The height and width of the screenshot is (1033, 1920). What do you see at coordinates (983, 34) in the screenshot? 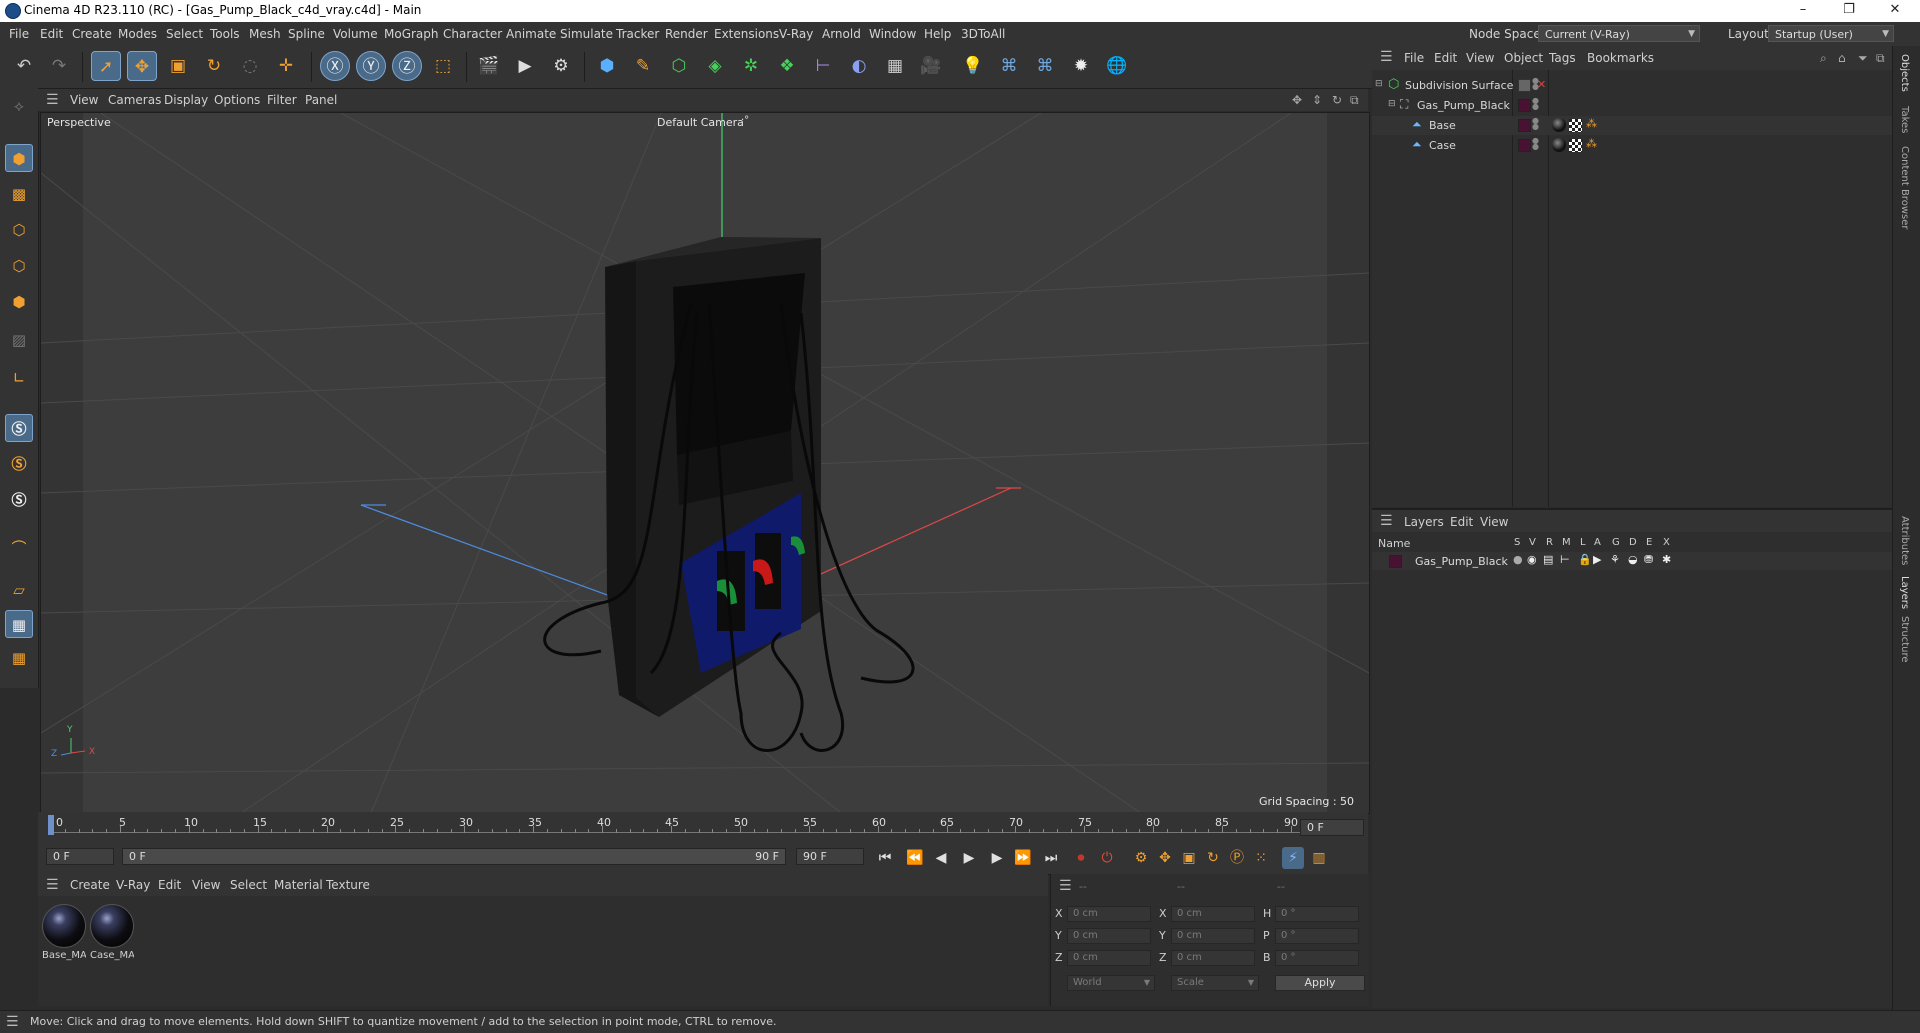
I see `menu-3dtoall: 3DToAll` at bounding box center [983, 34].